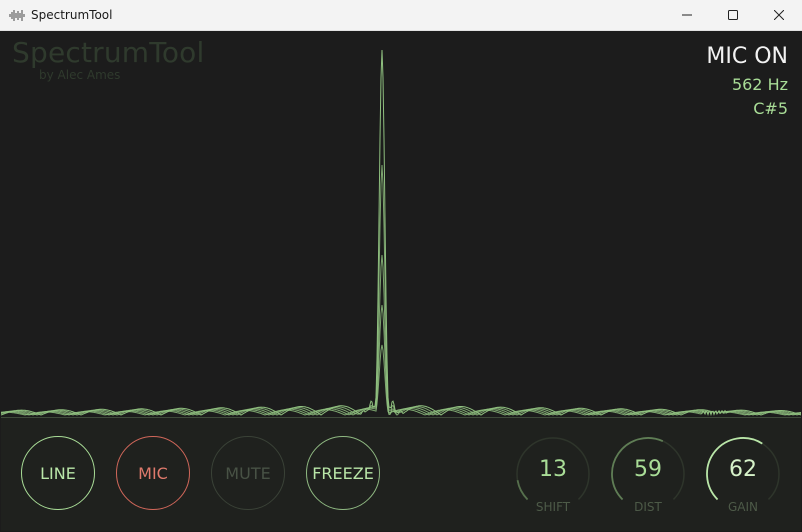  What do you see at coordinates (743, 469) in the screenshot?
I see `gain-knob-value: 62` at bounding box center [743, 469].